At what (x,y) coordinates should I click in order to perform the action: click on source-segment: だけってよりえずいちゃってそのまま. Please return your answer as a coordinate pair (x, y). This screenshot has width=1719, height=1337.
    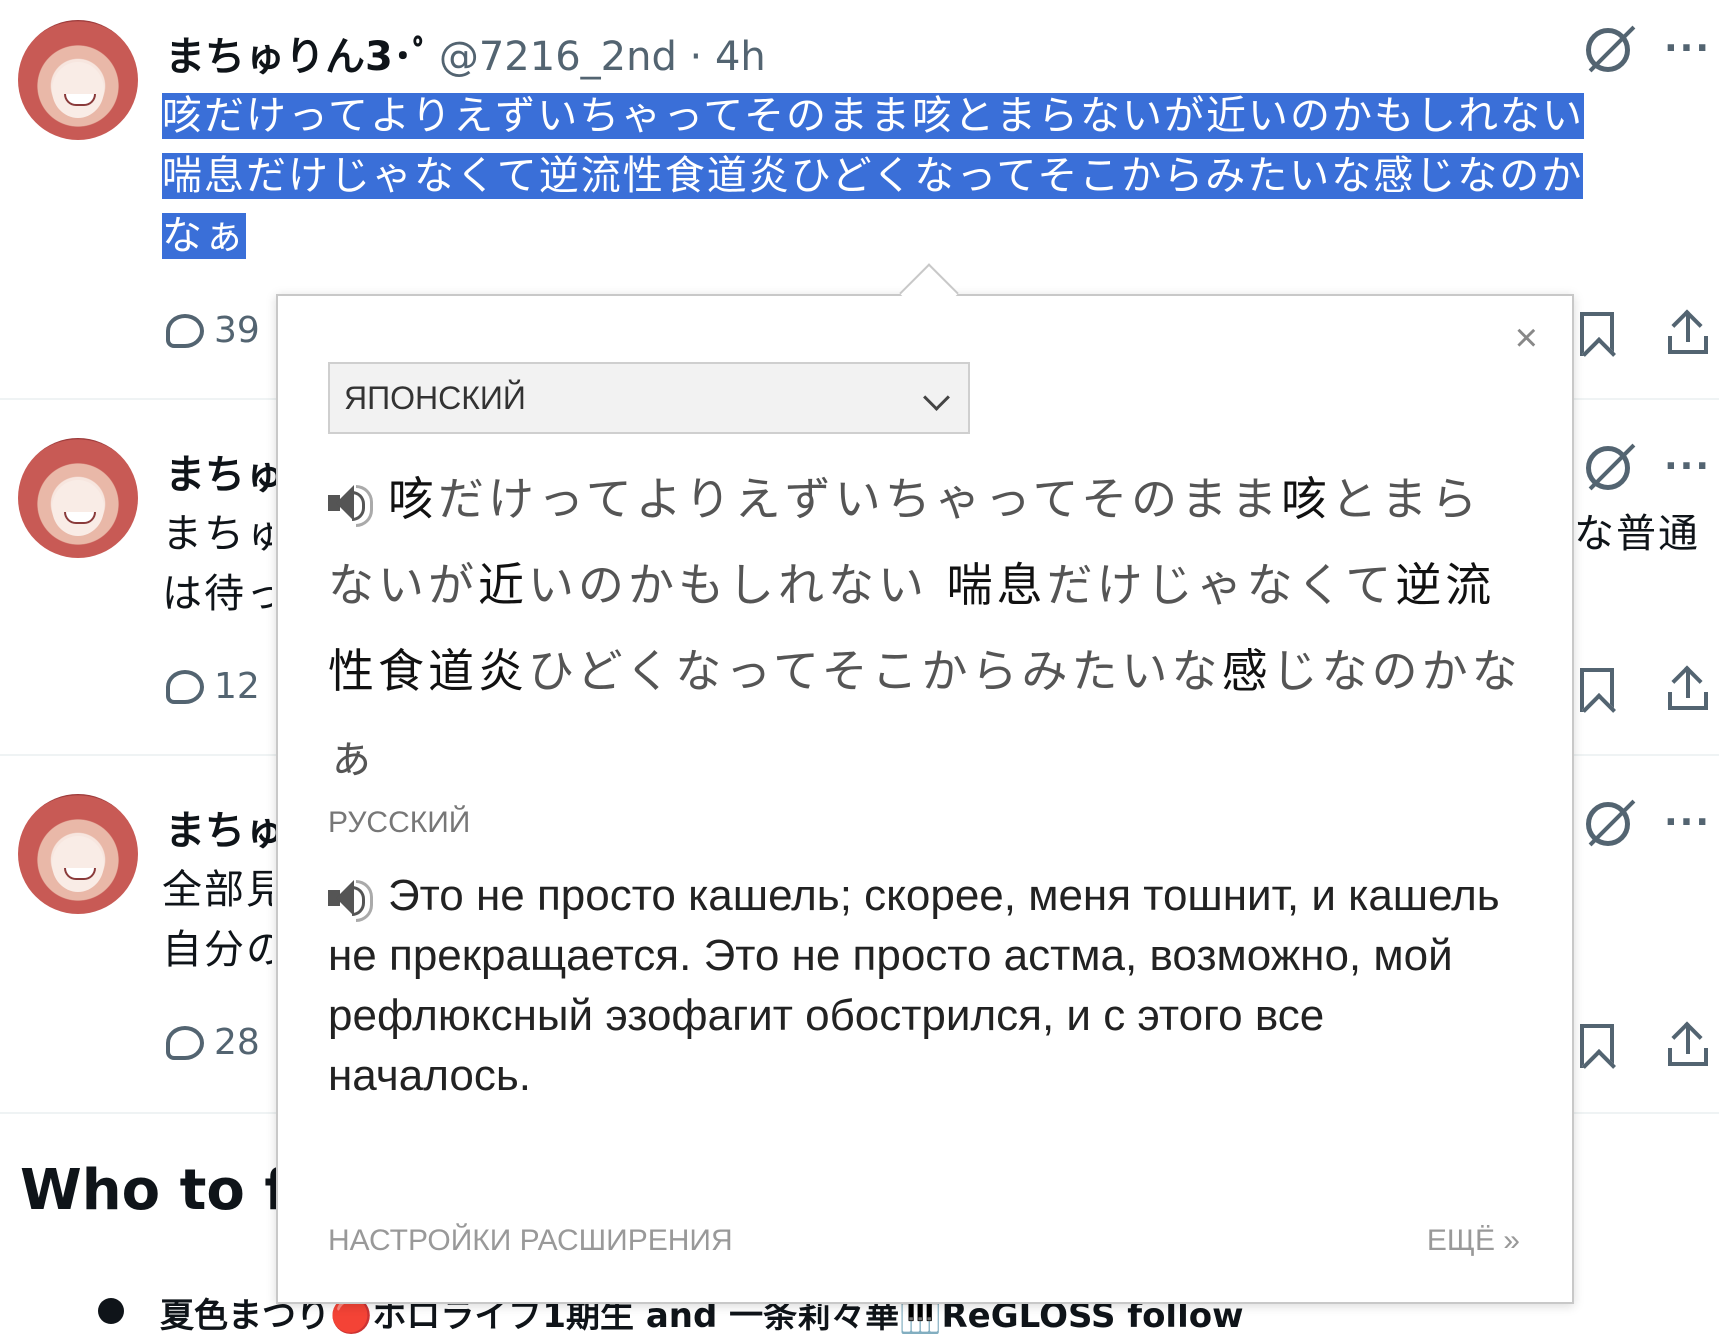
    Looking at the image, I should click on (860, 499).